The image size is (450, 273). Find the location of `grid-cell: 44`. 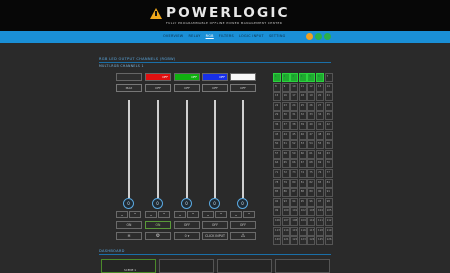

grid-cell: 44 is located at coordinates (285, 135).